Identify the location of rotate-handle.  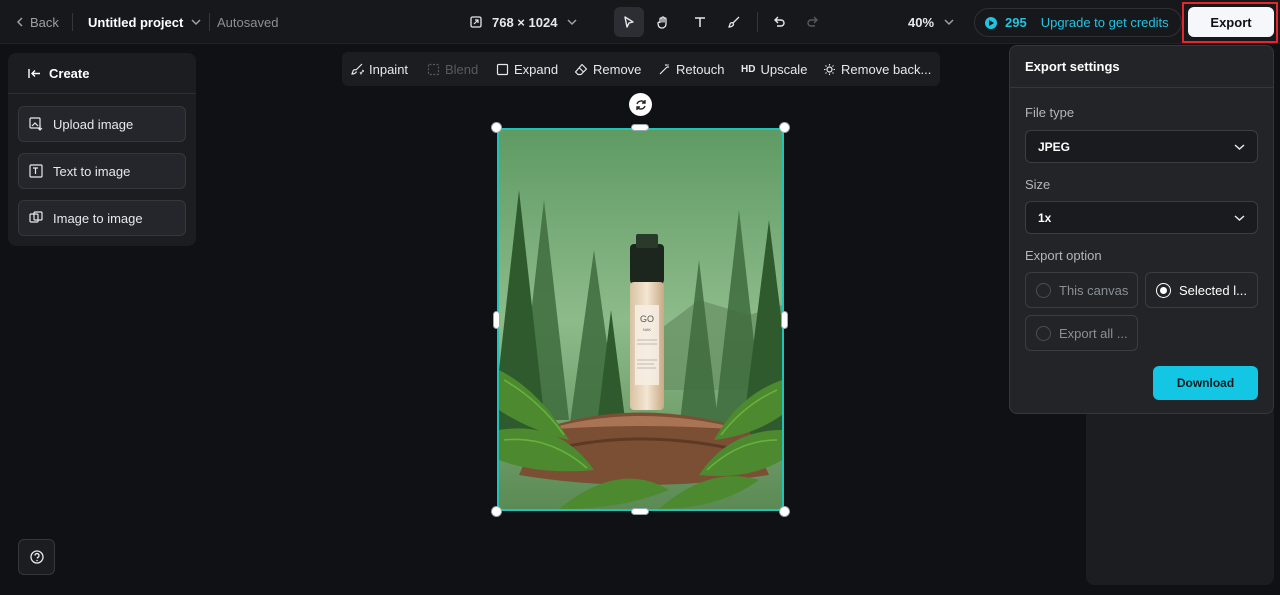
(640, 104).